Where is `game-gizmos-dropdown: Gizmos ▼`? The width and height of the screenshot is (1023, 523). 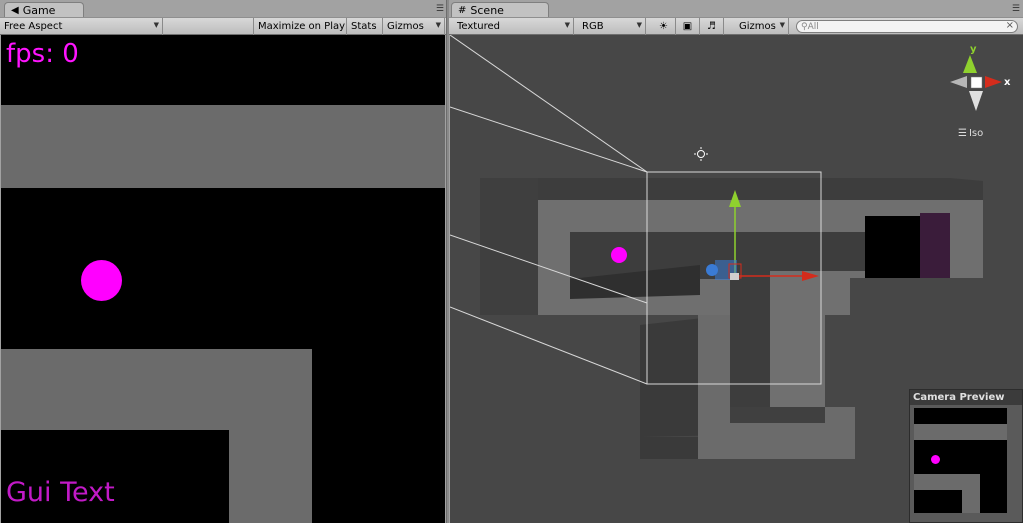
game-gizmos-dropdown: Gizmos ▼ is located at coordinates (414, 26).